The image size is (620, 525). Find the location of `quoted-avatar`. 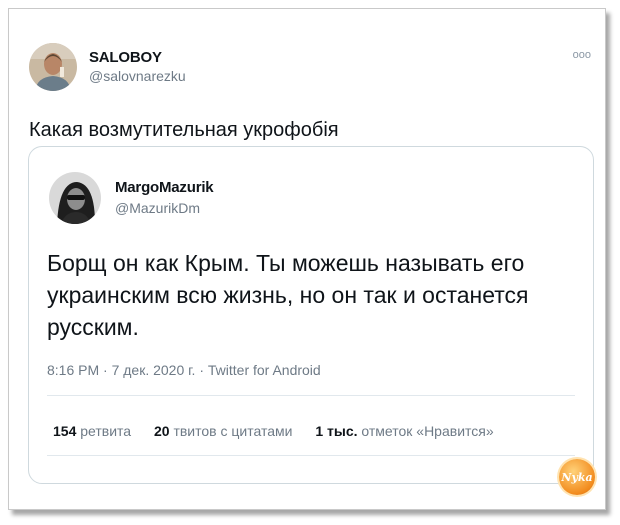

quoted-avatar is located at coordinates (75, 198).